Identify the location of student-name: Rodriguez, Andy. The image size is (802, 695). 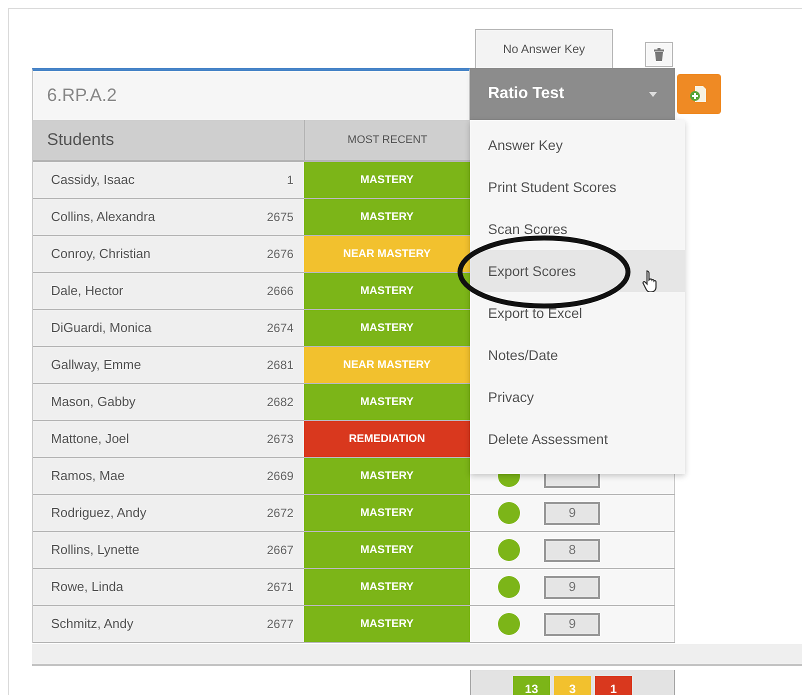
(99, 513).